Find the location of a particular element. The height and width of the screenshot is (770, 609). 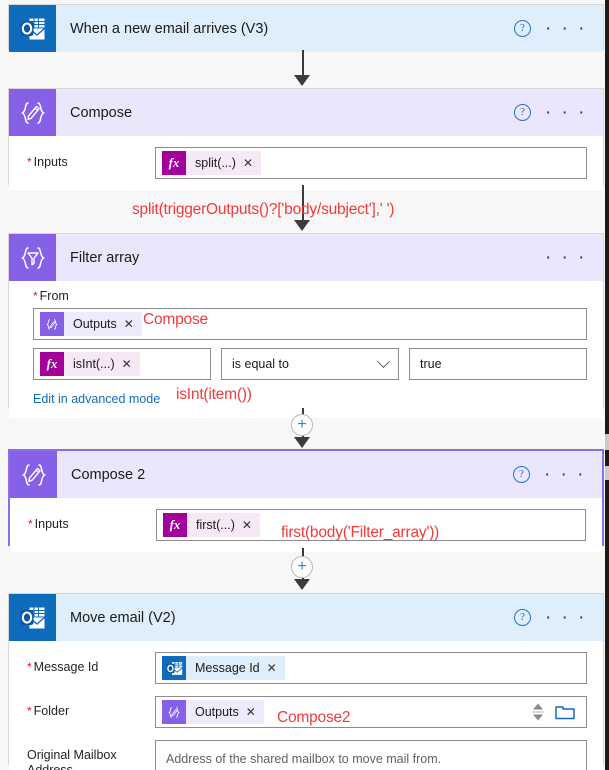

card-compose-header: Compose ? · · · is located at coordinates (306, 112).